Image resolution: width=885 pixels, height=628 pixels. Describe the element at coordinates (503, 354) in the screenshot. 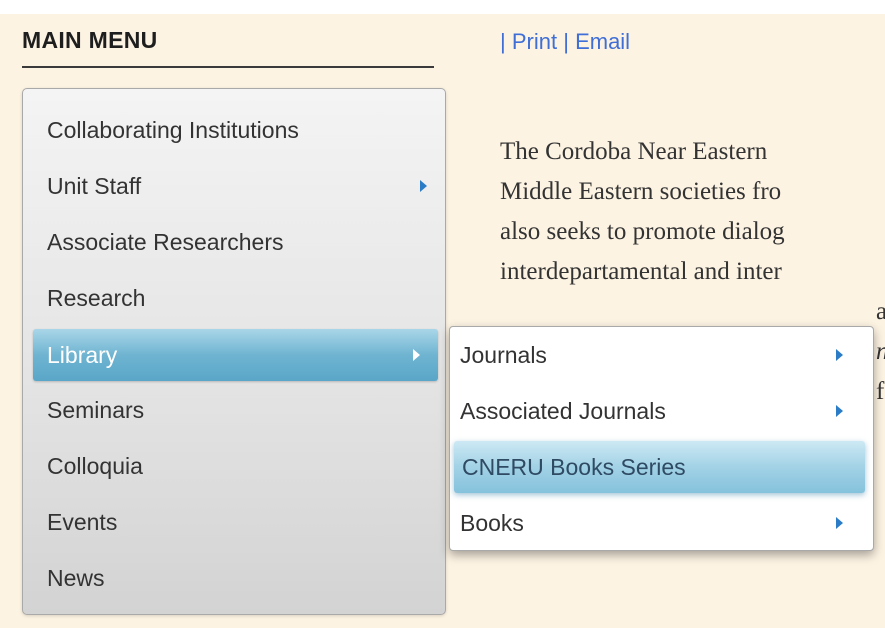

I see `submenu-item-label: Journals` at that location.